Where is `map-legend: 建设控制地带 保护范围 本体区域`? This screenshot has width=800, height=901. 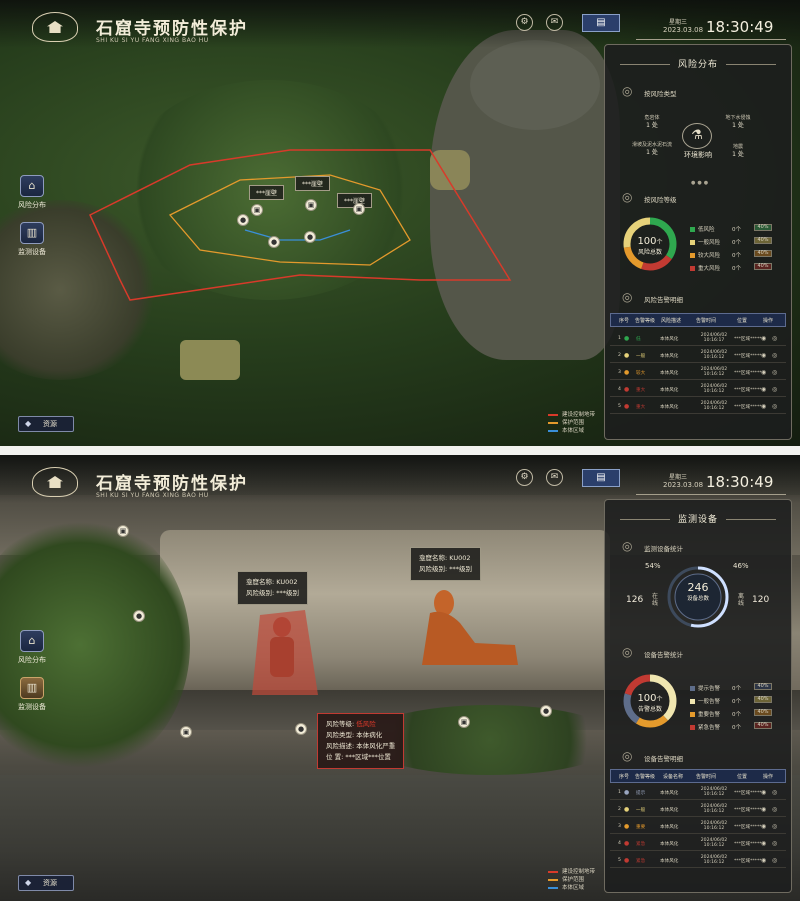
map-legend: 建设控制地带 保护范围 本体区域 is located at coordinates (571, 879).